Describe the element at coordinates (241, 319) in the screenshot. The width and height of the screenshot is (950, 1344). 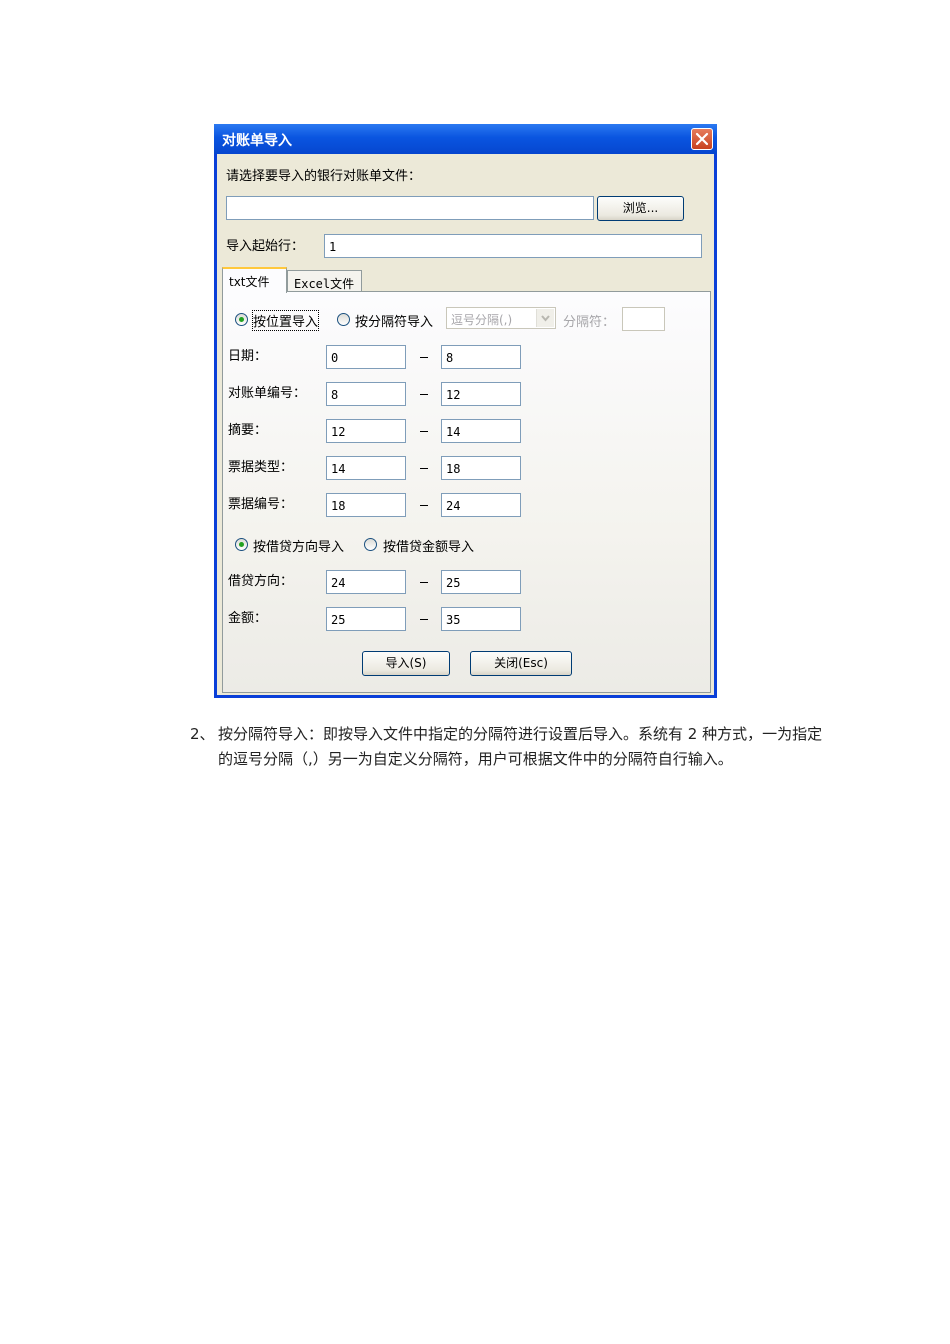
I see `radio-by-position` at that location.